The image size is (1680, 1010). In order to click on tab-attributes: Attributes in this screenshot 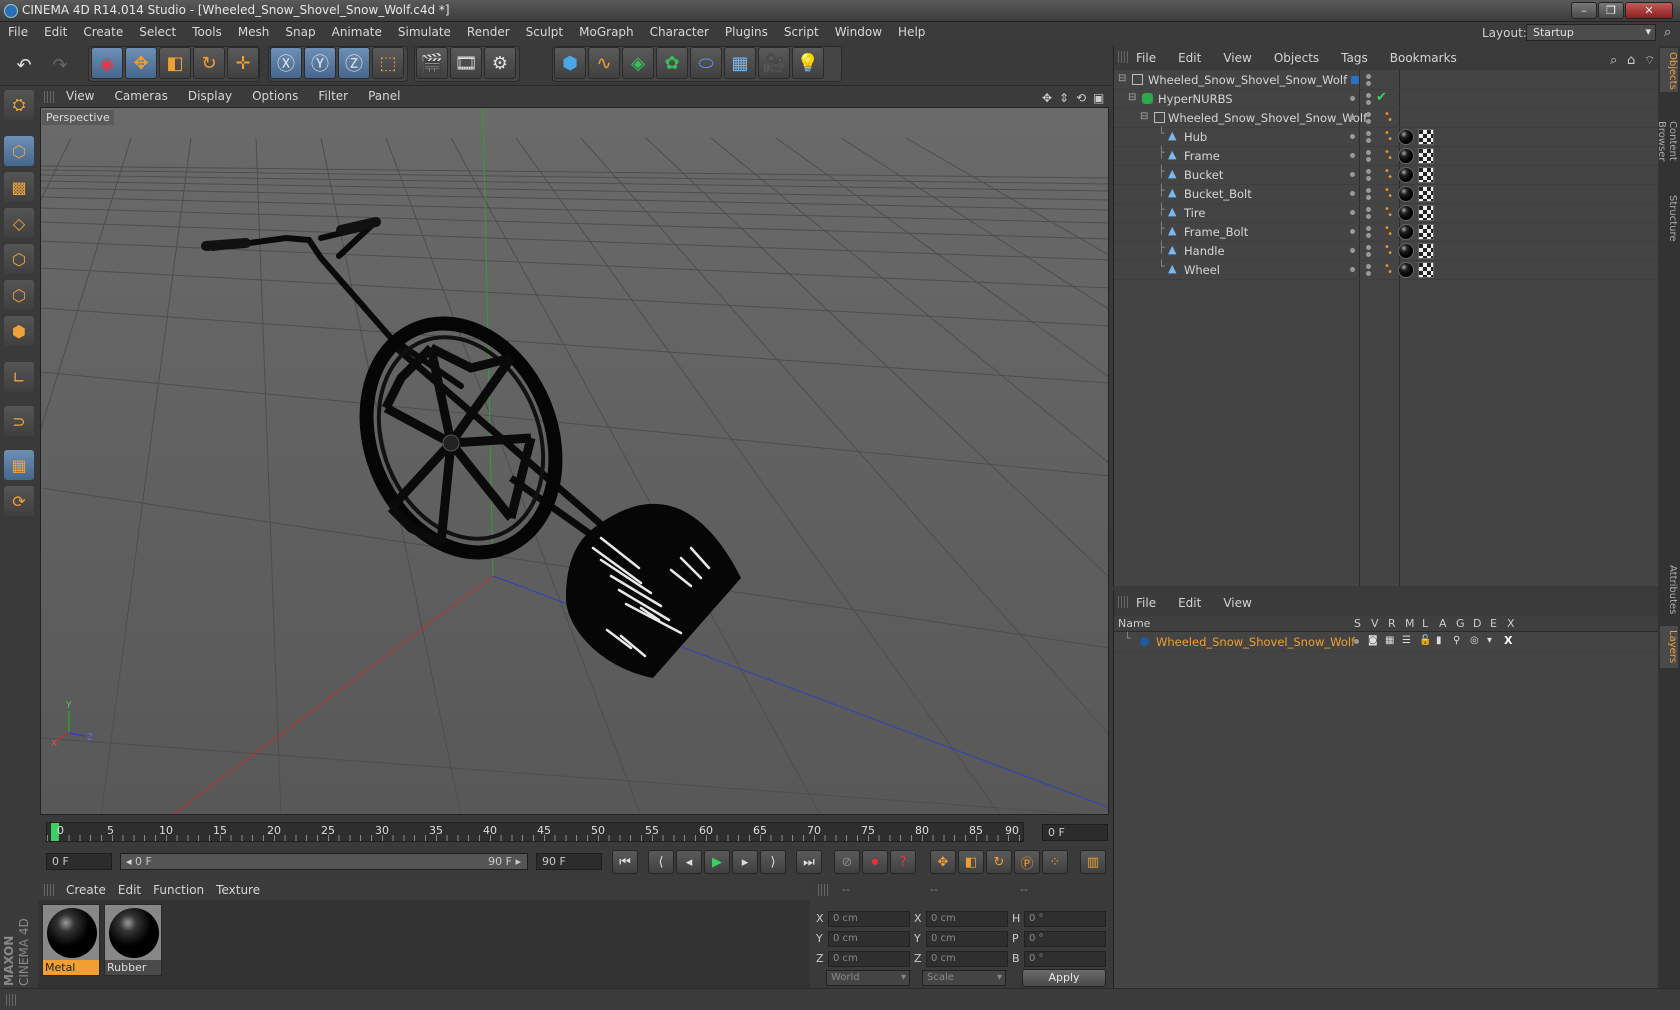, I will do `click(1669, 590)`.